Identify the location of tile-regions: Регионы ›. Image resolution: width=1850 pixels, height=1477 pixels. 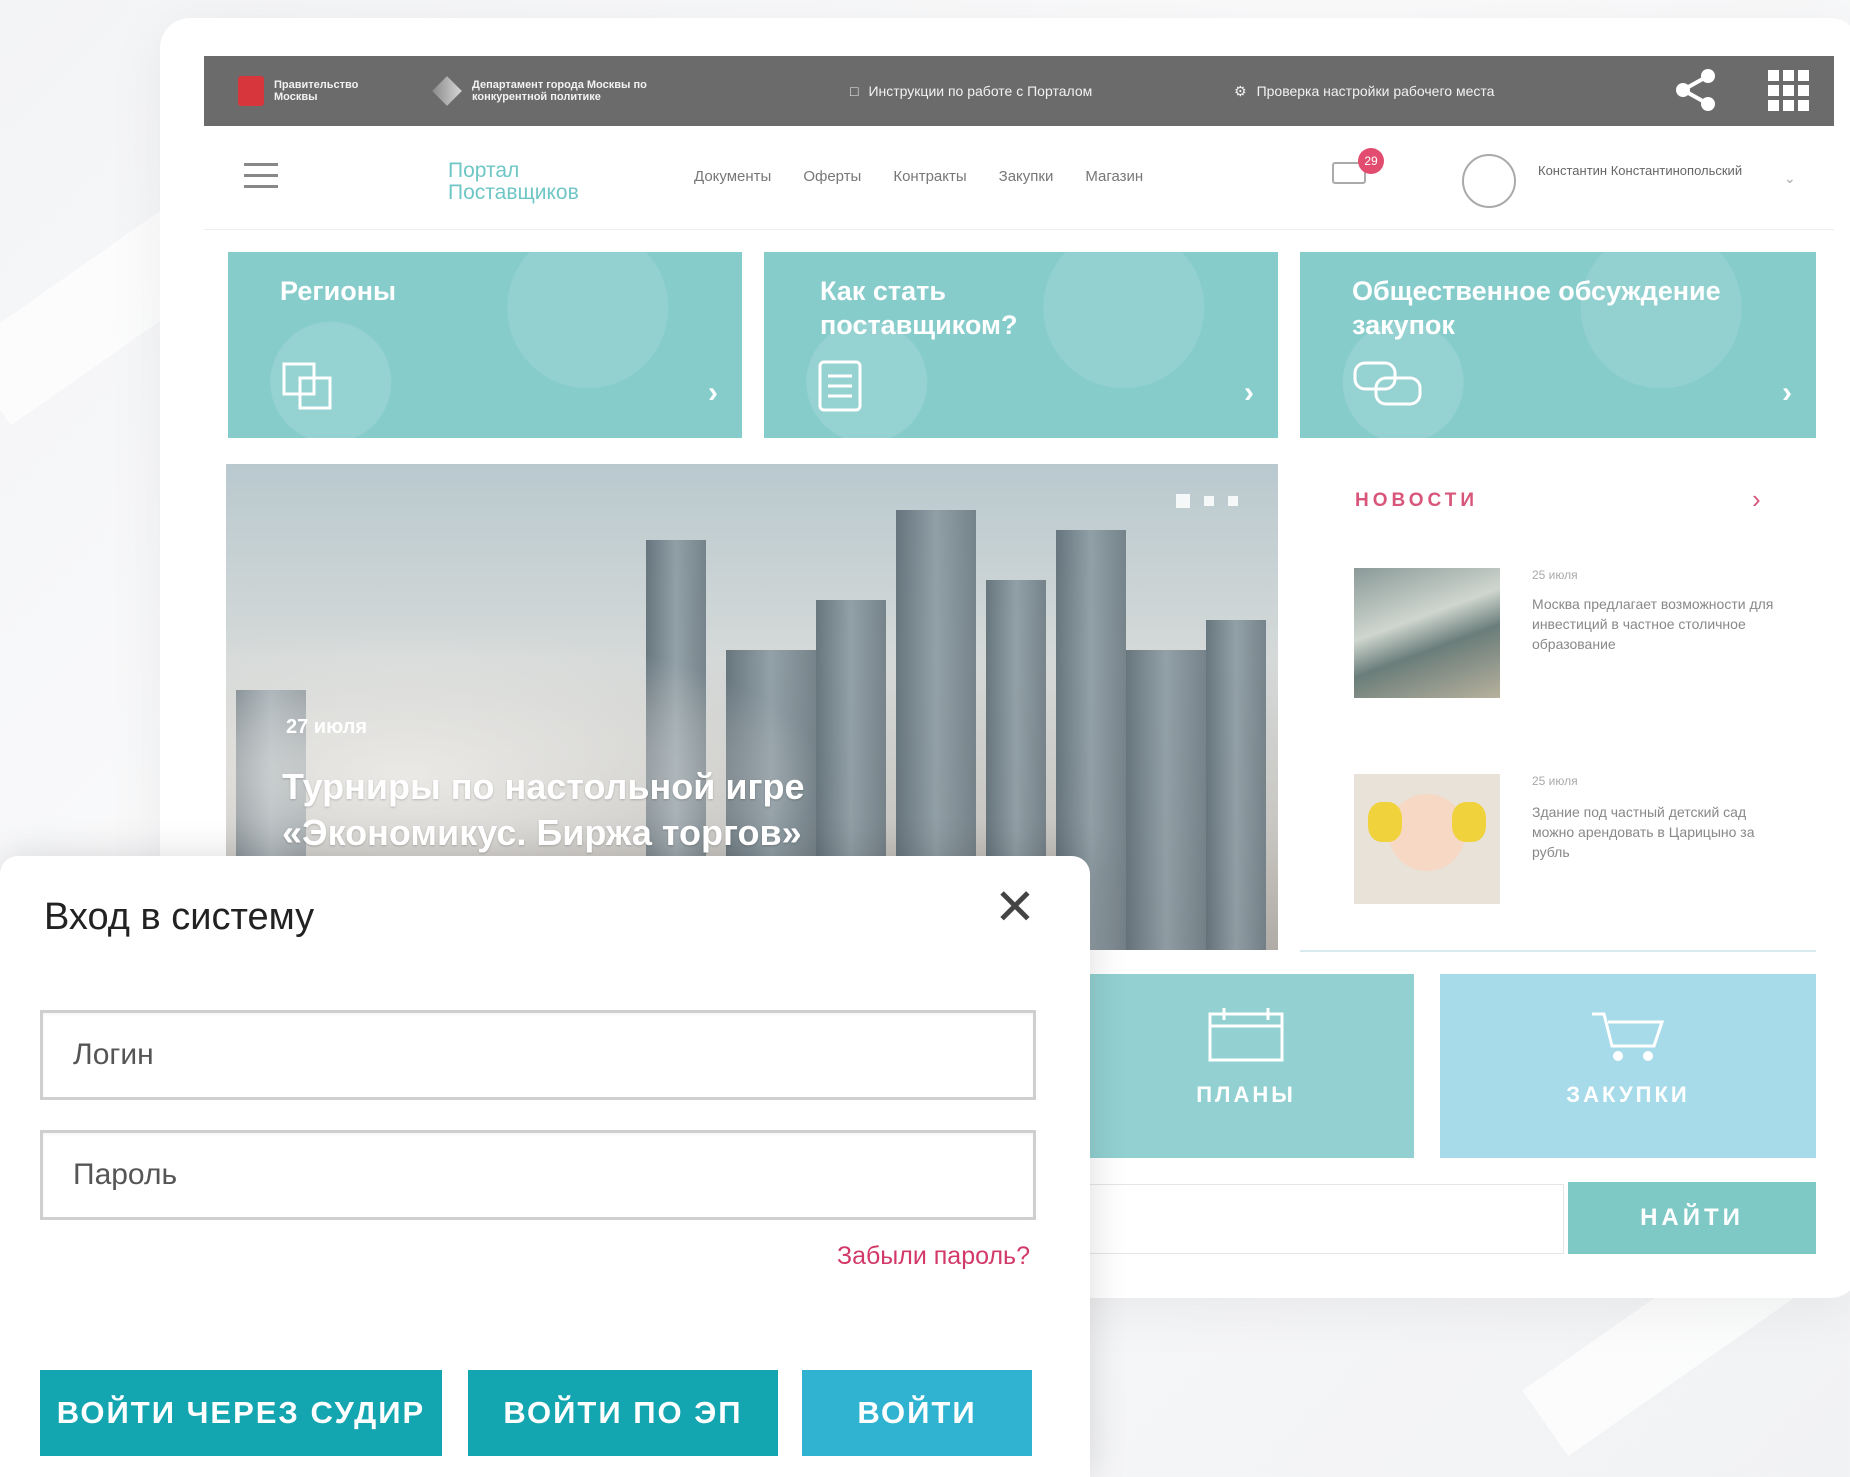
(485, 345).